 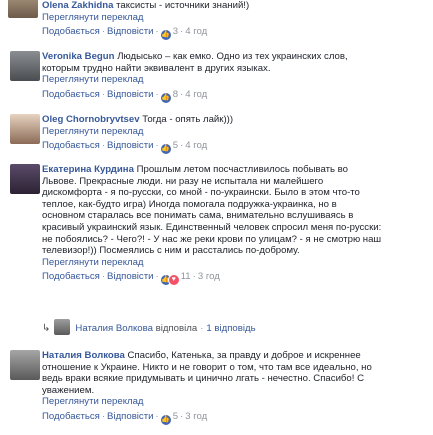 What do you see at coordinates (78, 56) in the screenshot?
I see `comment-author: Veronika Begun` at bounding box center [78, 56].